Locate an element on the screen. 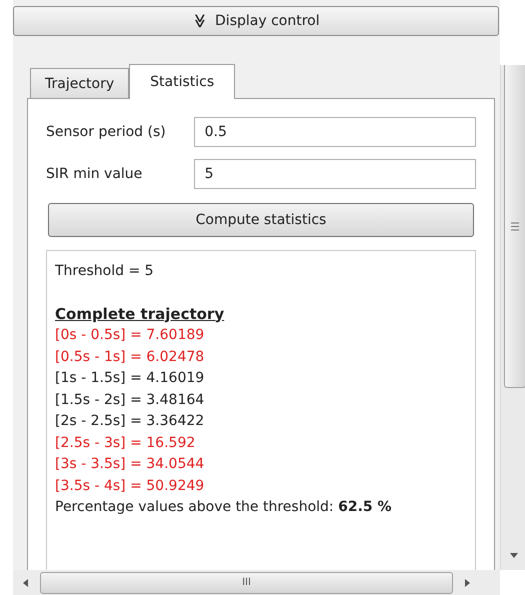 This screenshot has width=525, height=595. result-line: [3.5s - 4s] = 50.9249 is located at coordinates (130, 486).